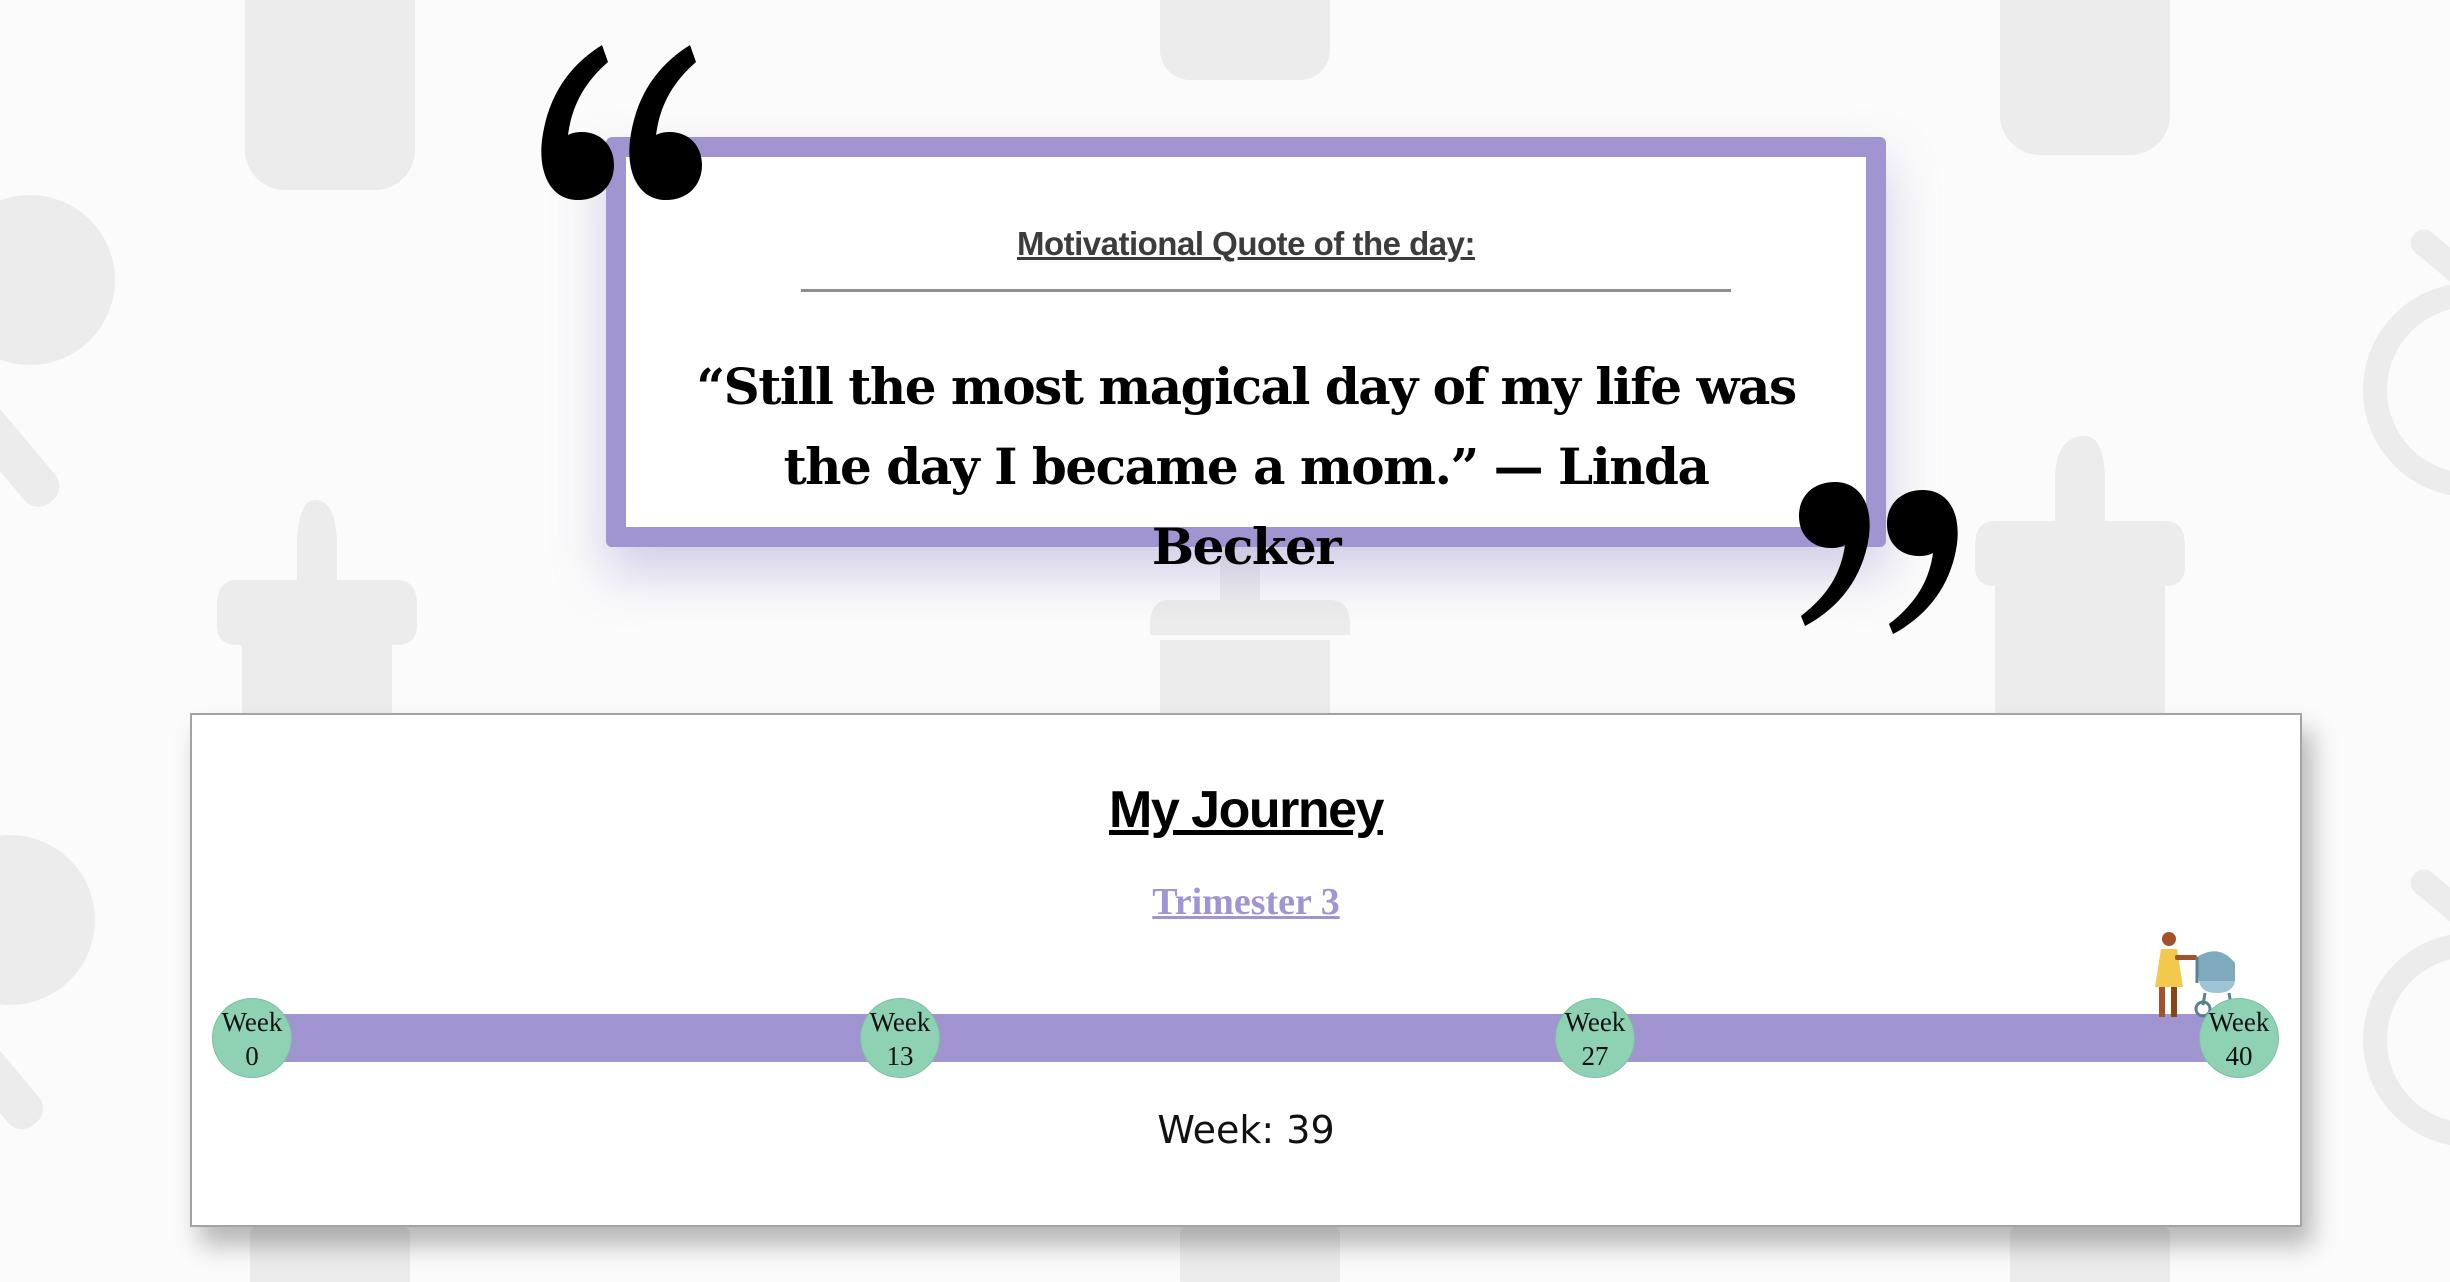 The height and width of the screenshot is (1282, 2450). I want to click on quote-heading: Motivational Quote of the day:, so click(1246, 243).